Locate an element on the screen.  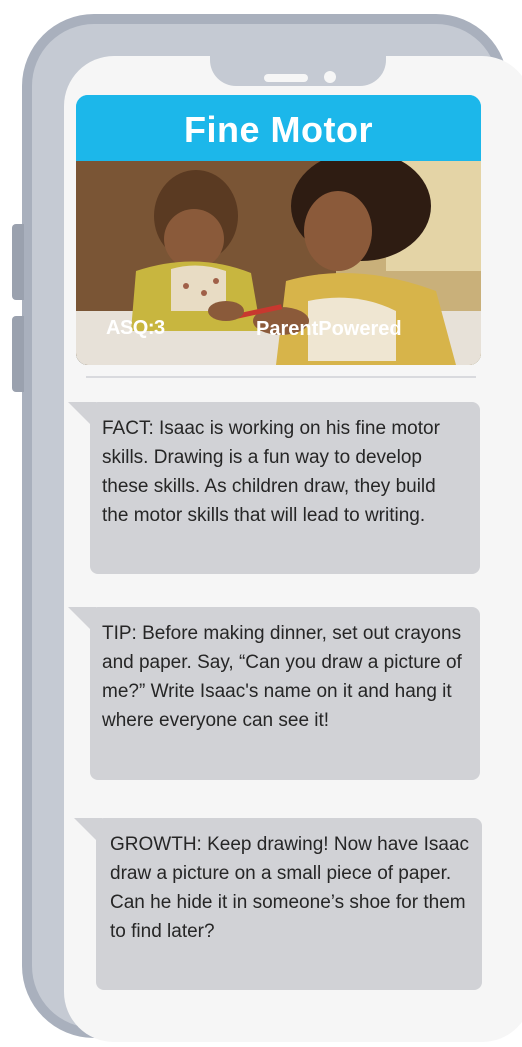
speaker-grille is located at coordinates (286, 78).